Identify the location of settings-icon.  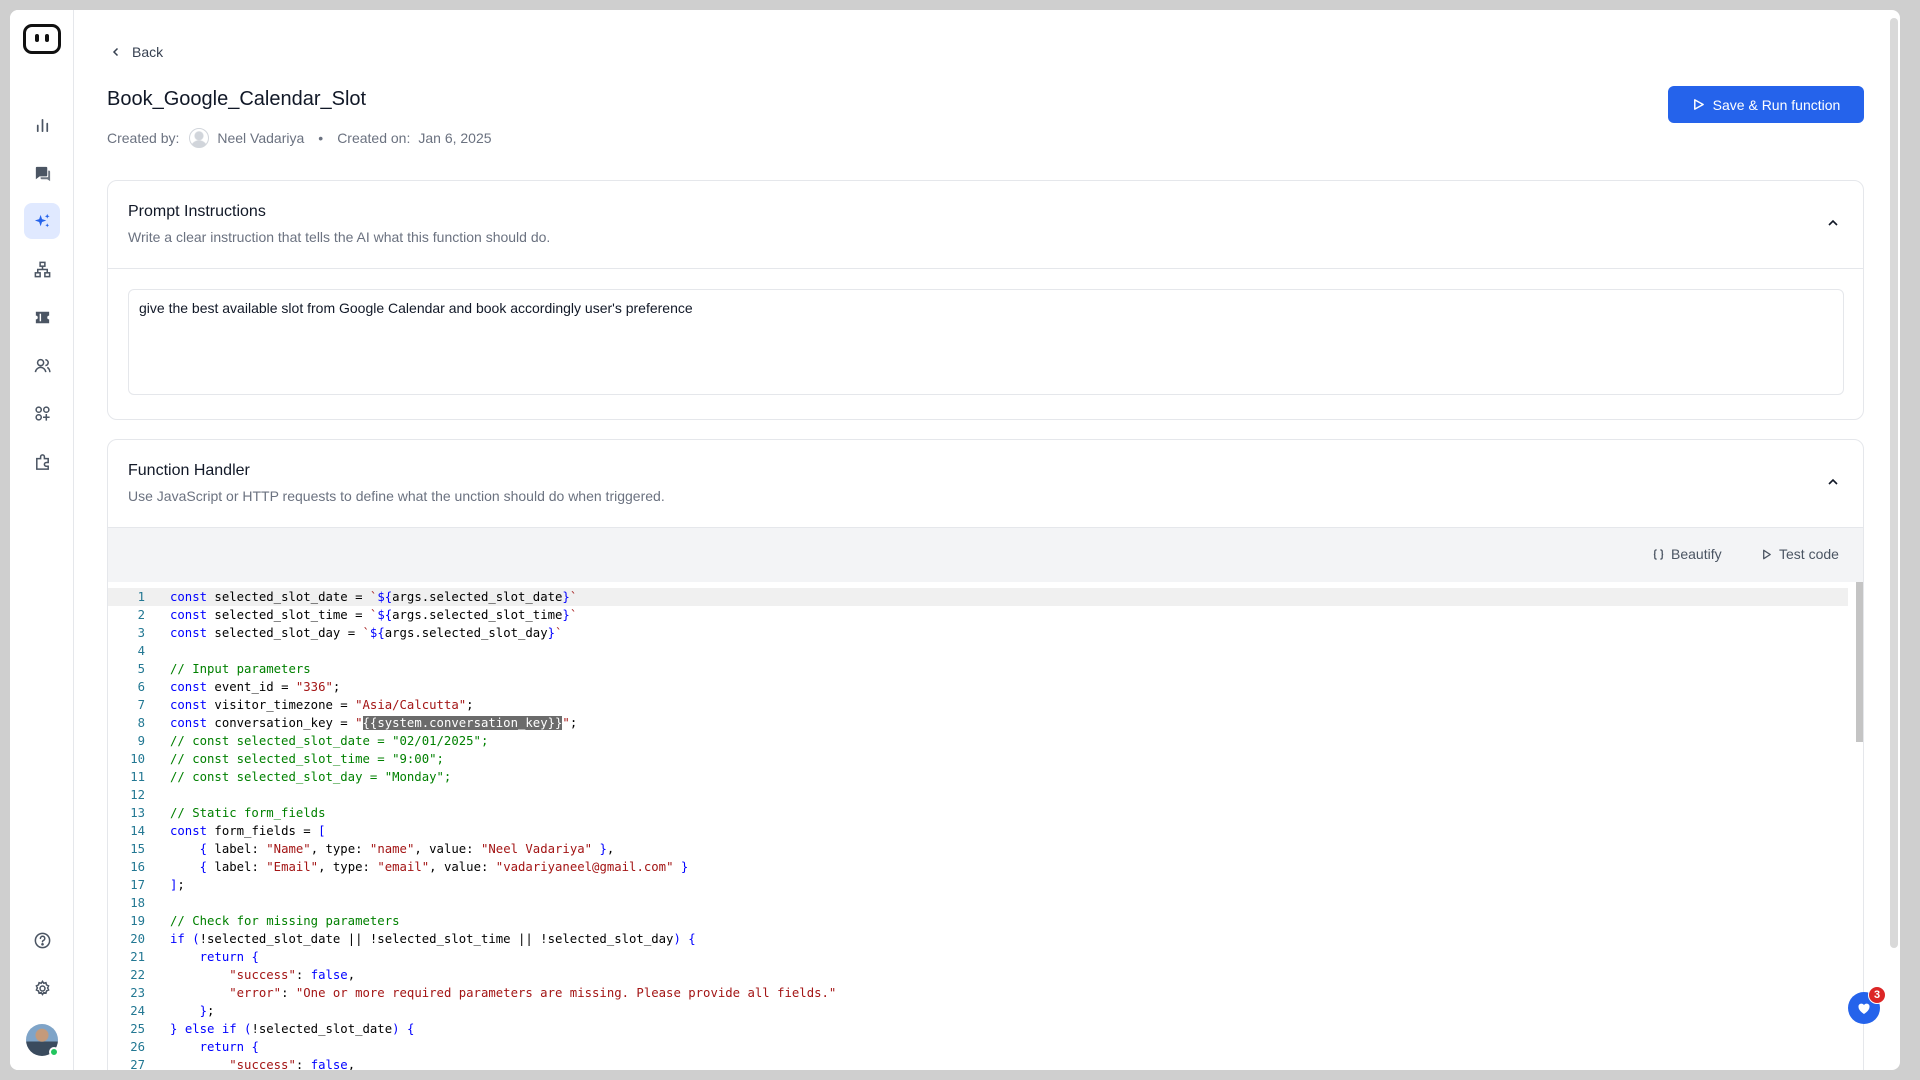
(42, 988).